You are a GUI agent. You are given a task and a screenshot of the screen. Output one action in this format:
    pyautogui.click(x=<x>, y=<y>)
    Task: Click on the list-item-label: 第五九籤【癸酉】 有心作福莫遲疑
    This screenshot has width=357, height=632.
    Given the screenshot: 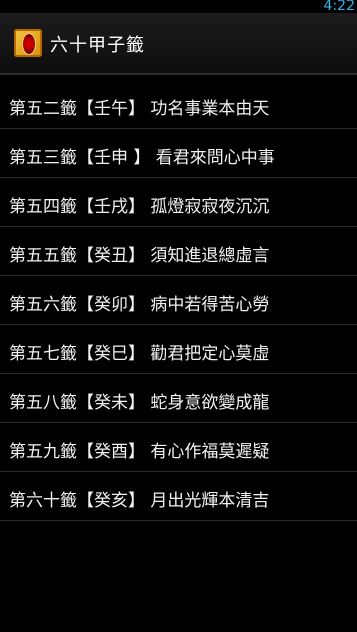 What is the action you would take?
    pyautogui.click(x=139, y=452)
    